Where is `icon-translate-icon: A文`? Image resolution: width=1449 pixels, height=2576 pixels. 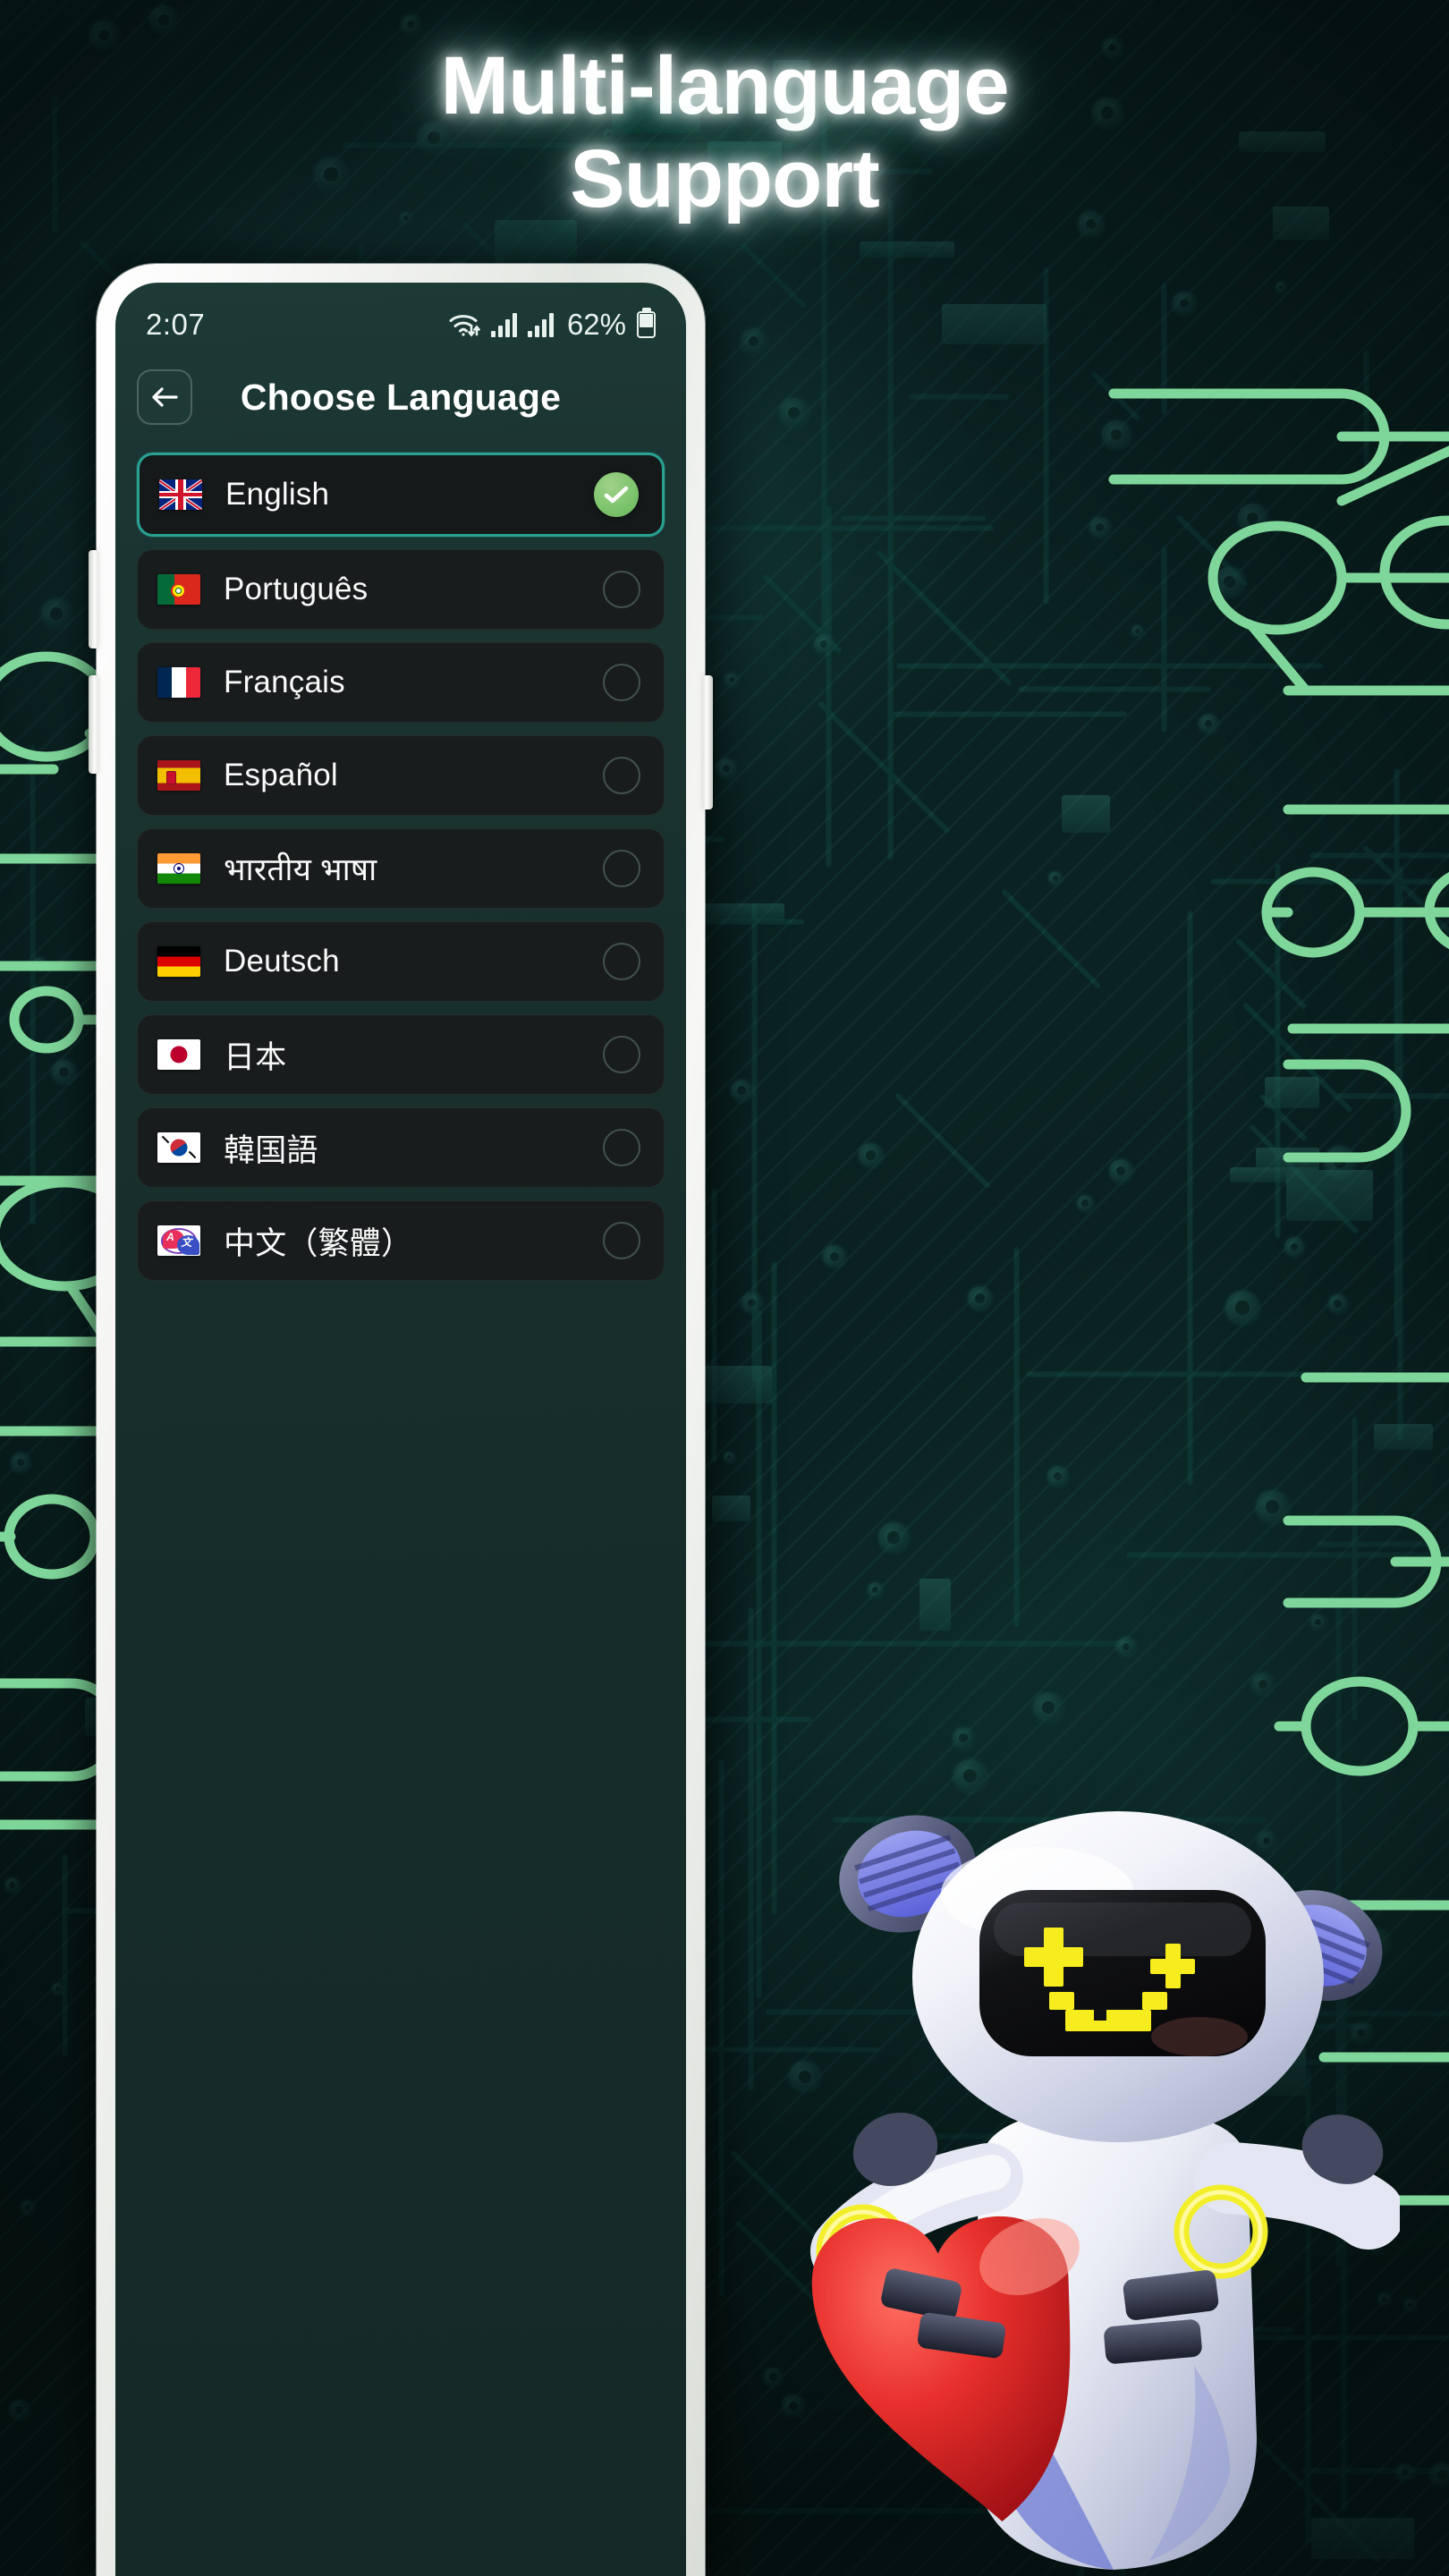
icon-translate-icon: A文 is located at coordinates (178, 1240).